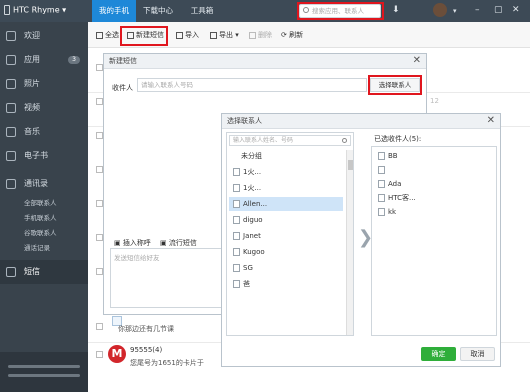 This screenshot has width=530, height=392. Describe the element at coordinates (167, 363) in the screenshot. I see `list-item-preview: 您尾号为1651的卡片于` at that location.